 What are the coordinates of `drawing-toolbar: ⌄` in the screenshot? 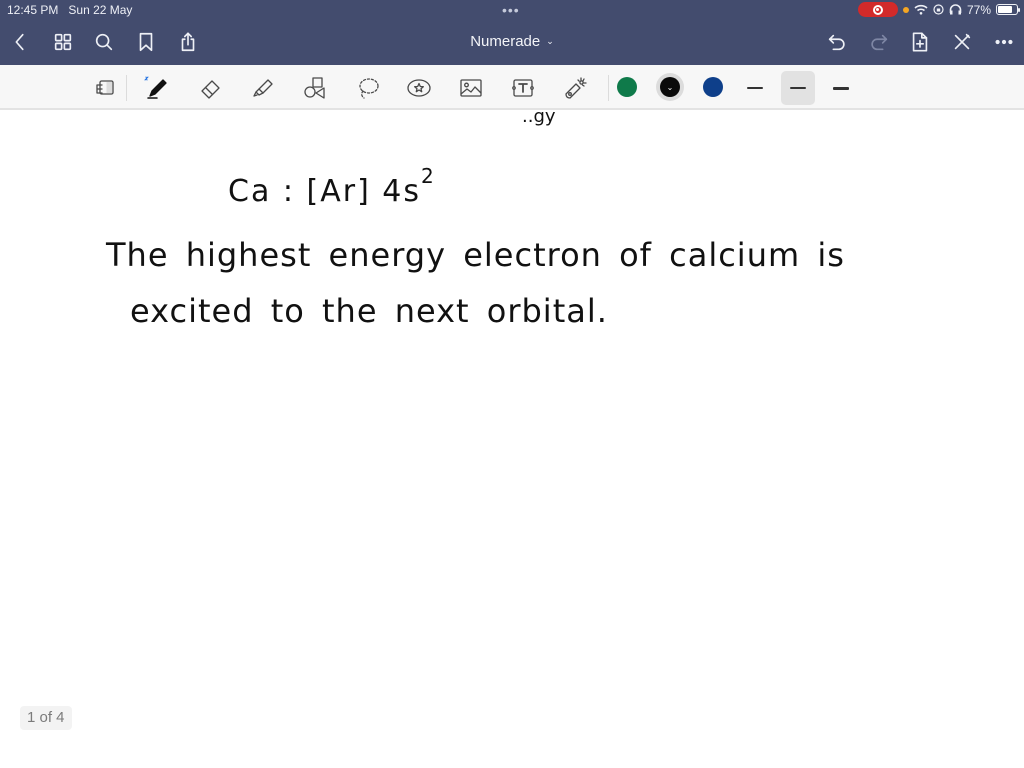 It's located at (512, 87).